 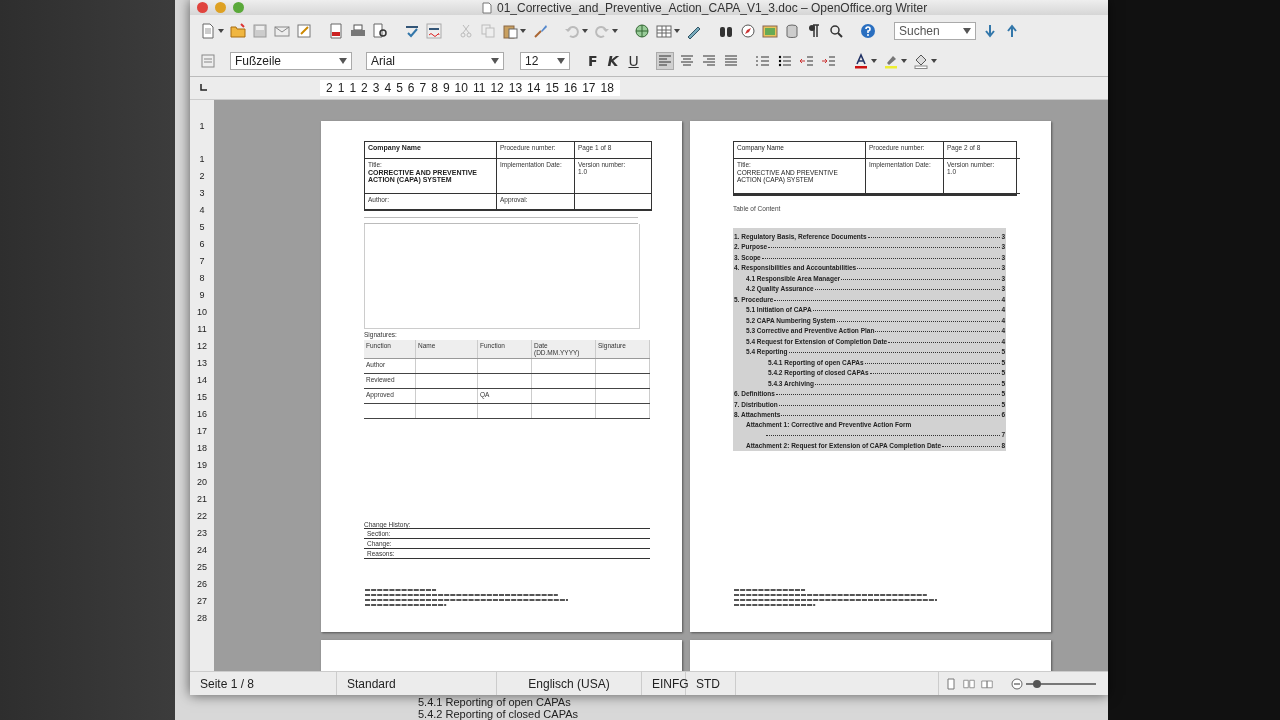 What do you see at coordinates (376, 88) in the screenshot?
I see `ruler-number: 3` at bounding box center [376, 88].